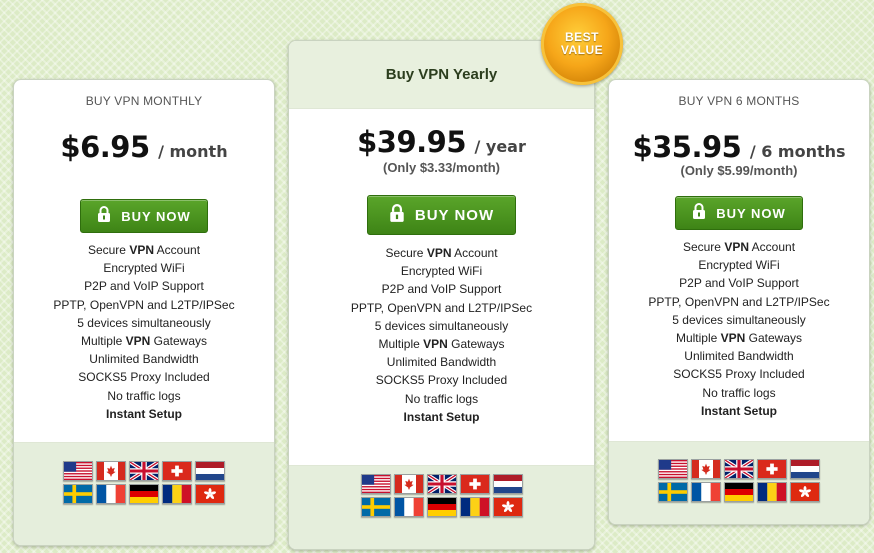 This screenshot has height=553, width=874. What do you see at coordinates (500, 146) in the screenshot?
I see `price-period: / year` at bounding box center [500, 146].